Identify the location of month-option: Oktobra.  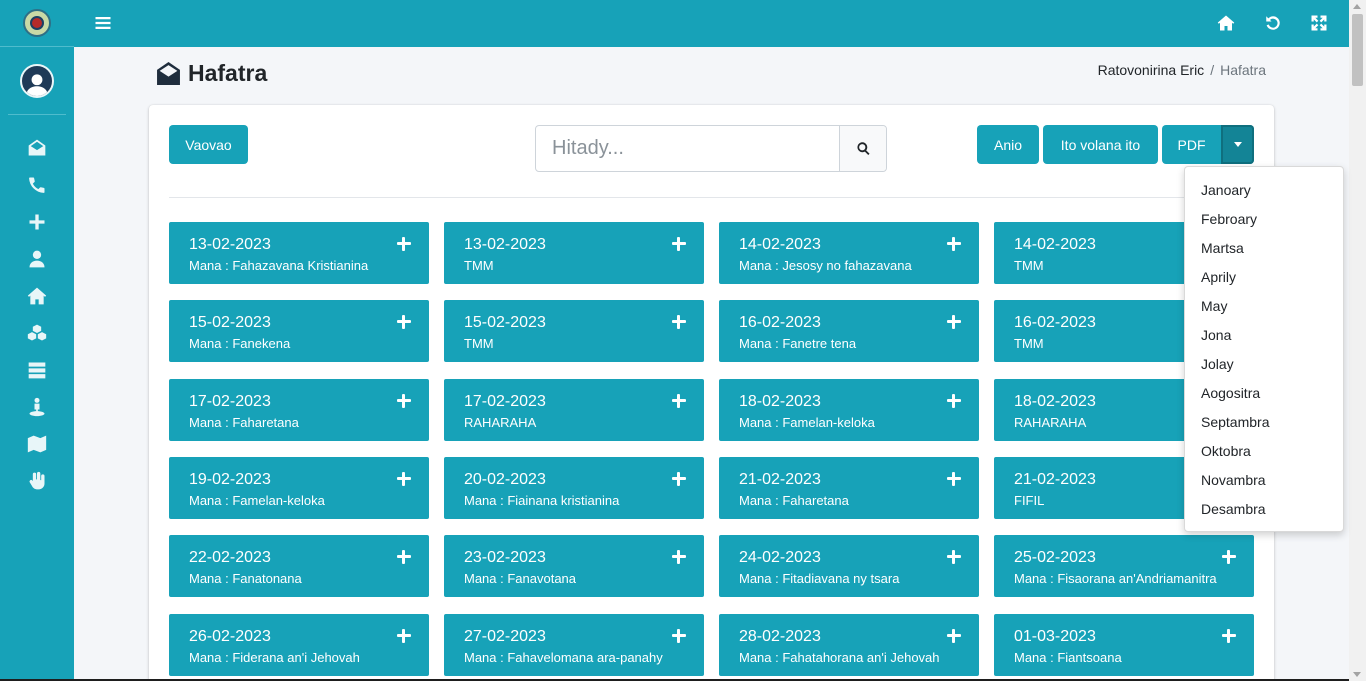
(1264, 451).